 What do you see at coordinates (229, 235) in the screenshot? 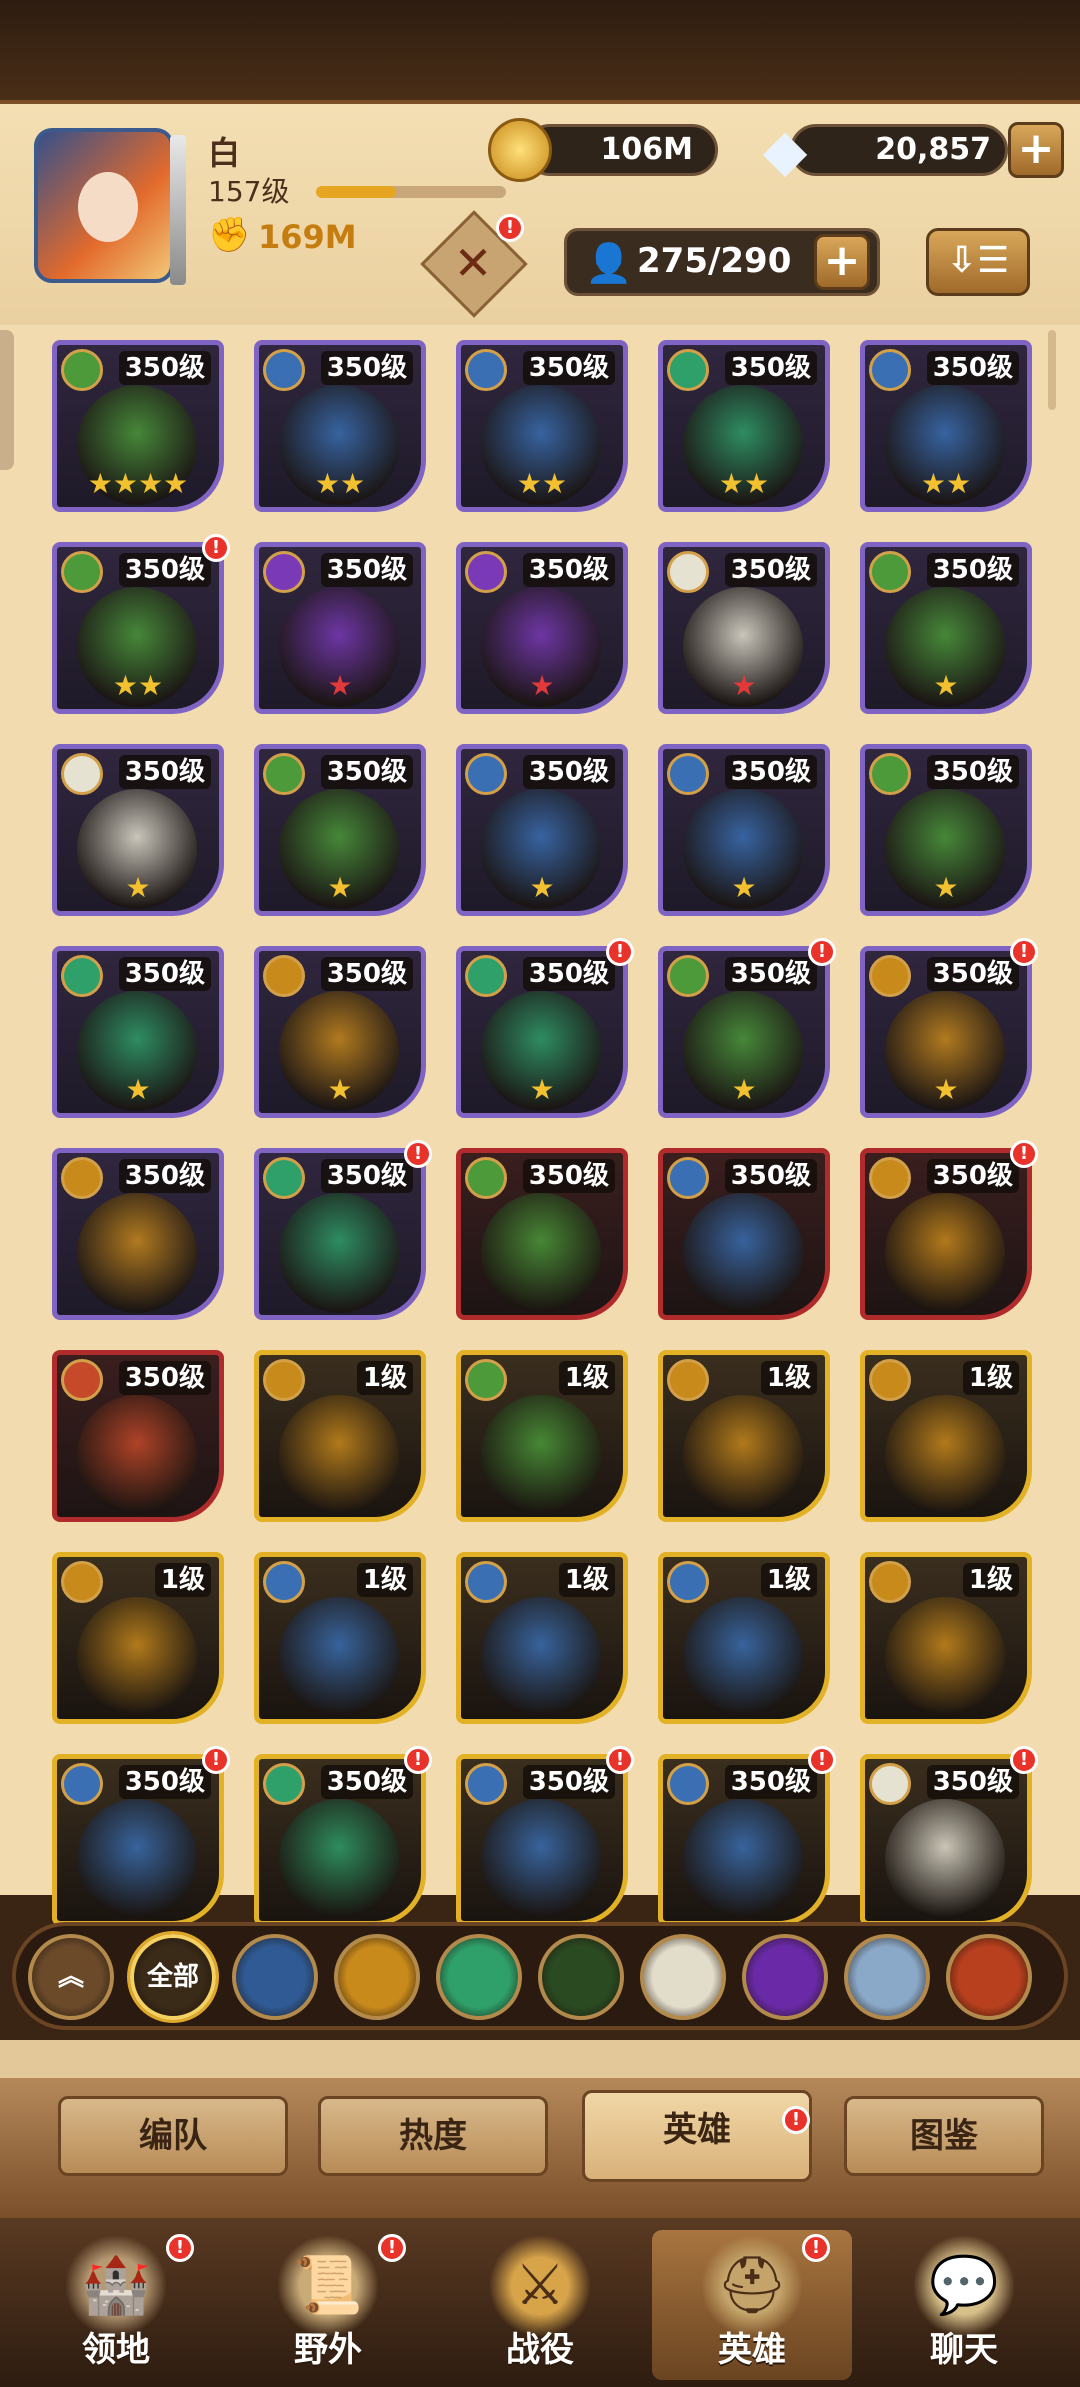
I see `fist-icon: ✊` at bounding box center [229, 235].